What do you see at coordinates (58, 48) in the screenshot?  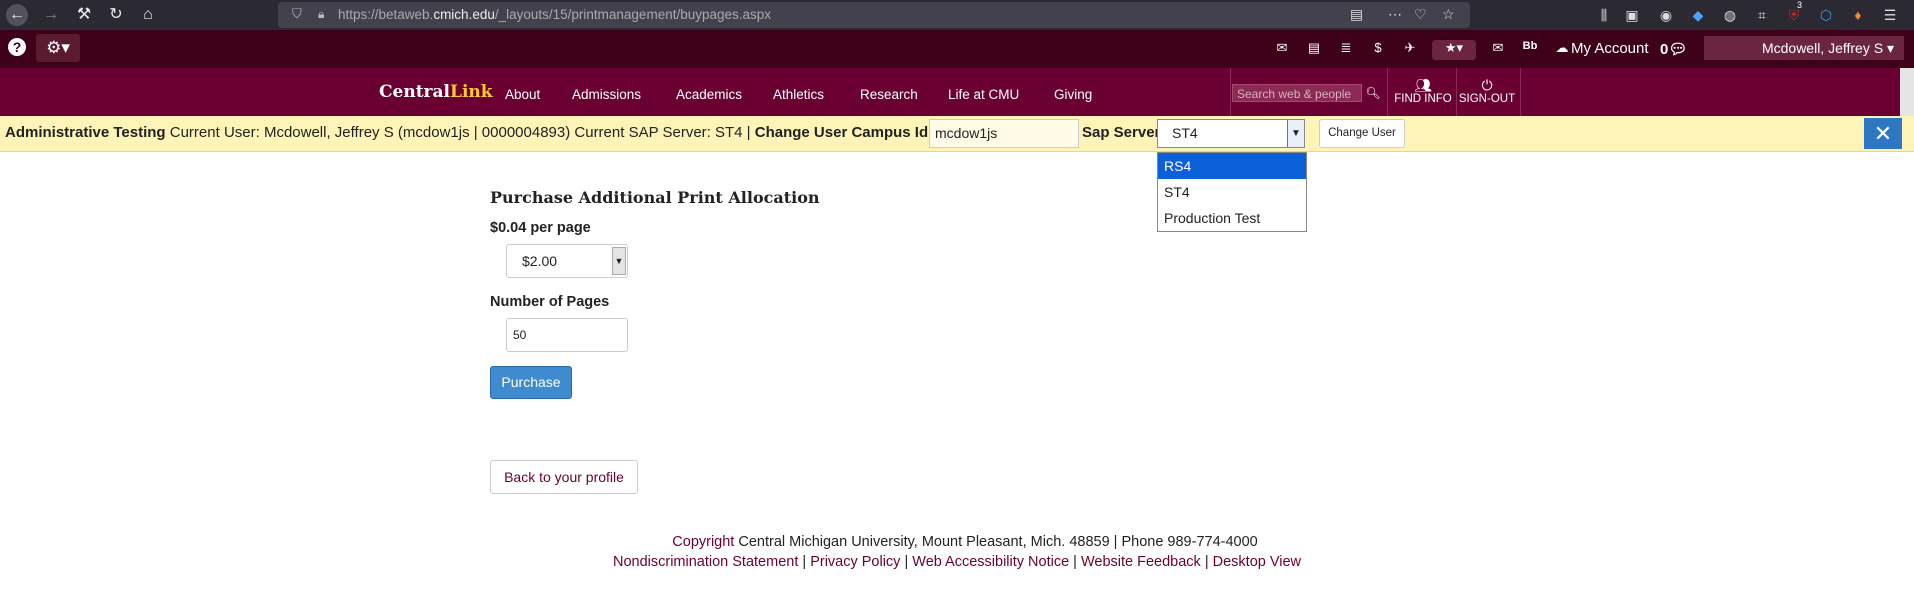 I see `settings-gear-icon: ⚙▾` at bounding box center [58, 48].